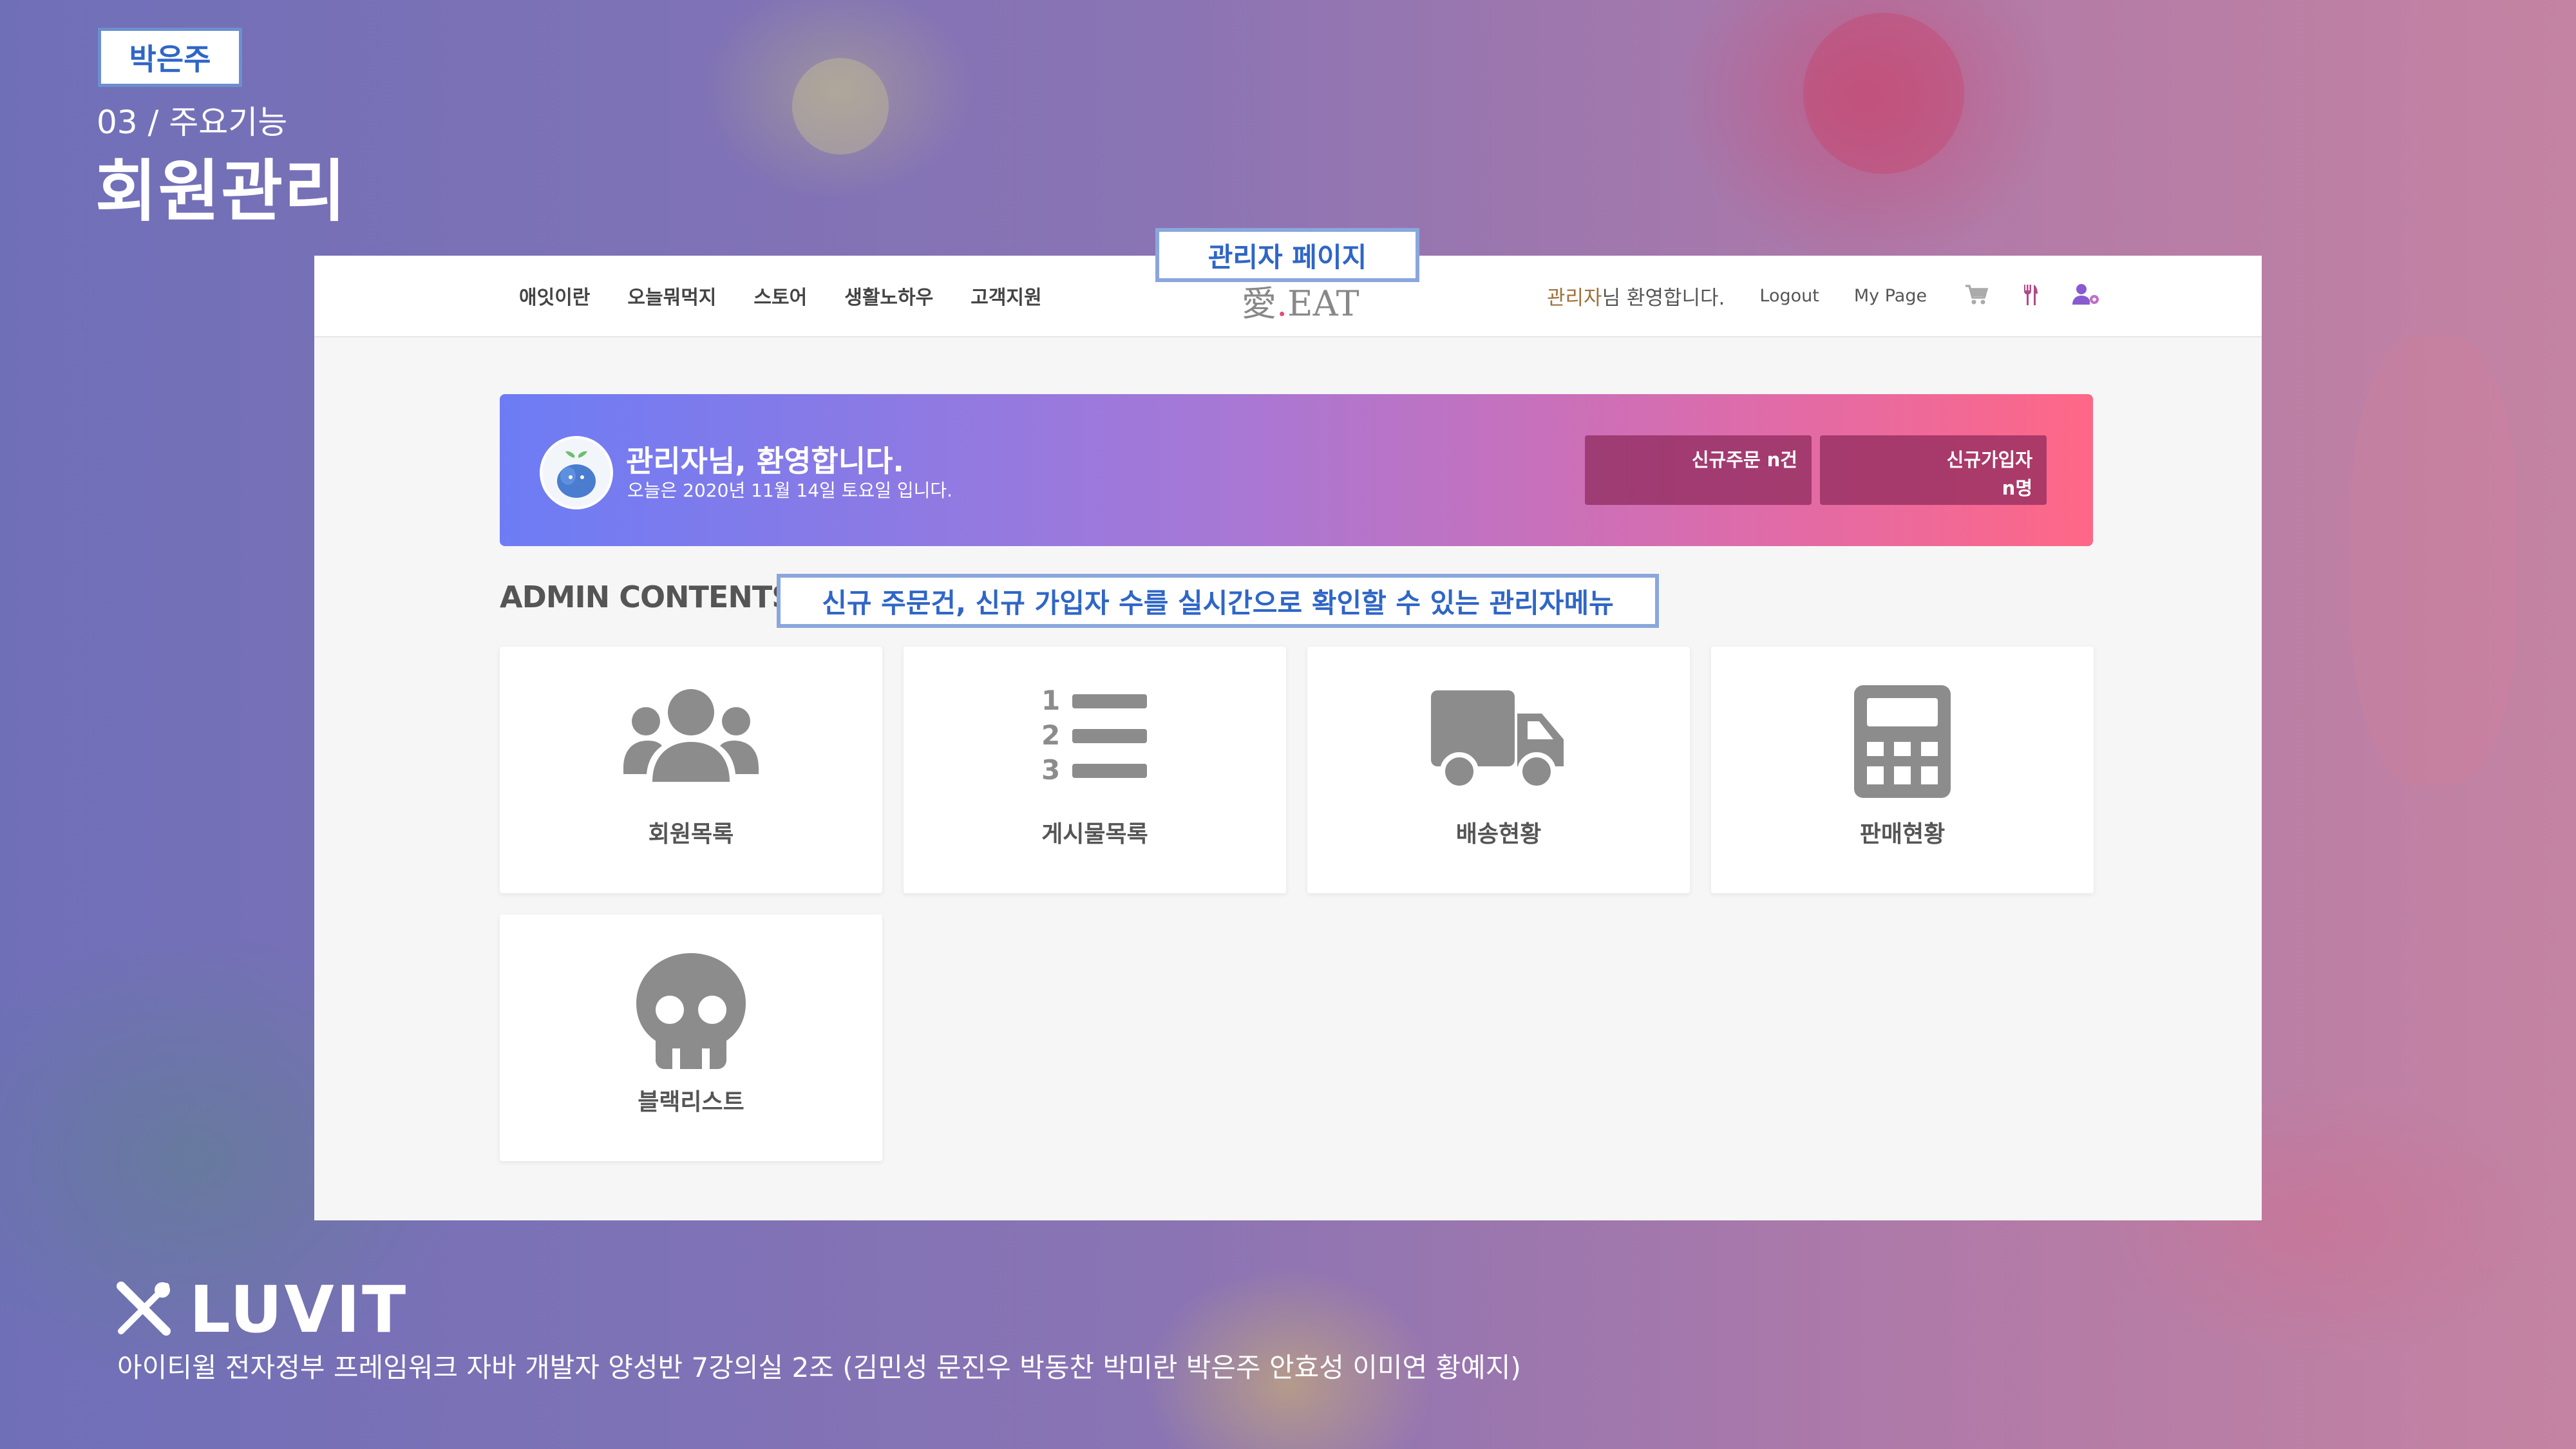  Describe the element at coordinates (2017, 488) in the screenshot. I see `new-members-count: n명` at that location.